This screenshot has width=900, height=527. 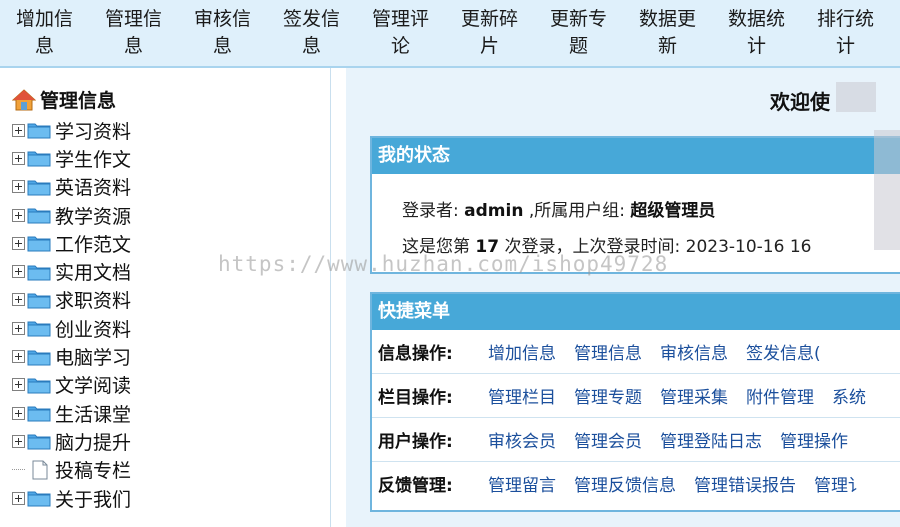 I want to click on quick-link: 管理操作, so click(x=814, y=439).